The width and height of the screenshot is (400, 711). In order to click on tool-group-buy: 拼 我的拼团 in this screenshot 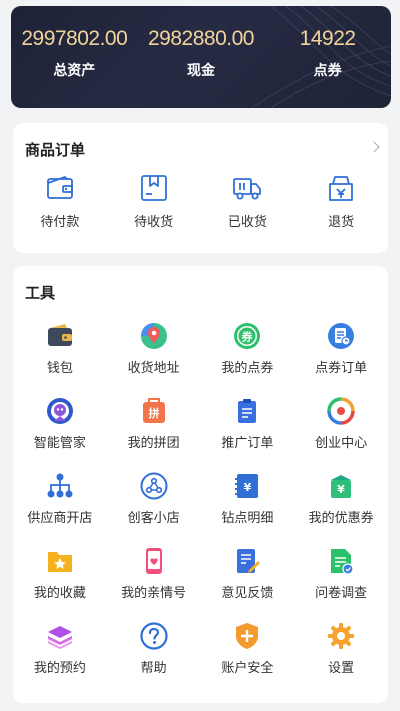, I will do `click(154, 430)`.